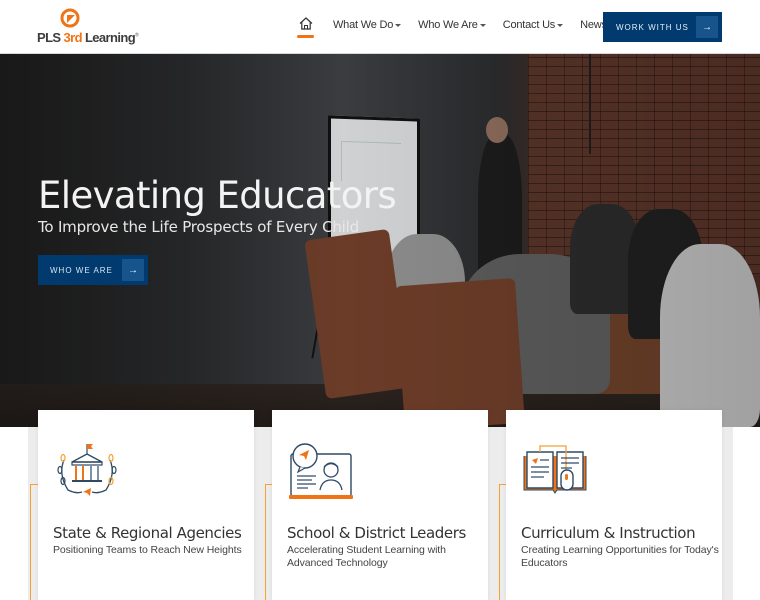 This screenshot has width=760, height=600. I want to click on card-description: Positioning Teams to Reach New Heights, so click(147, 550).